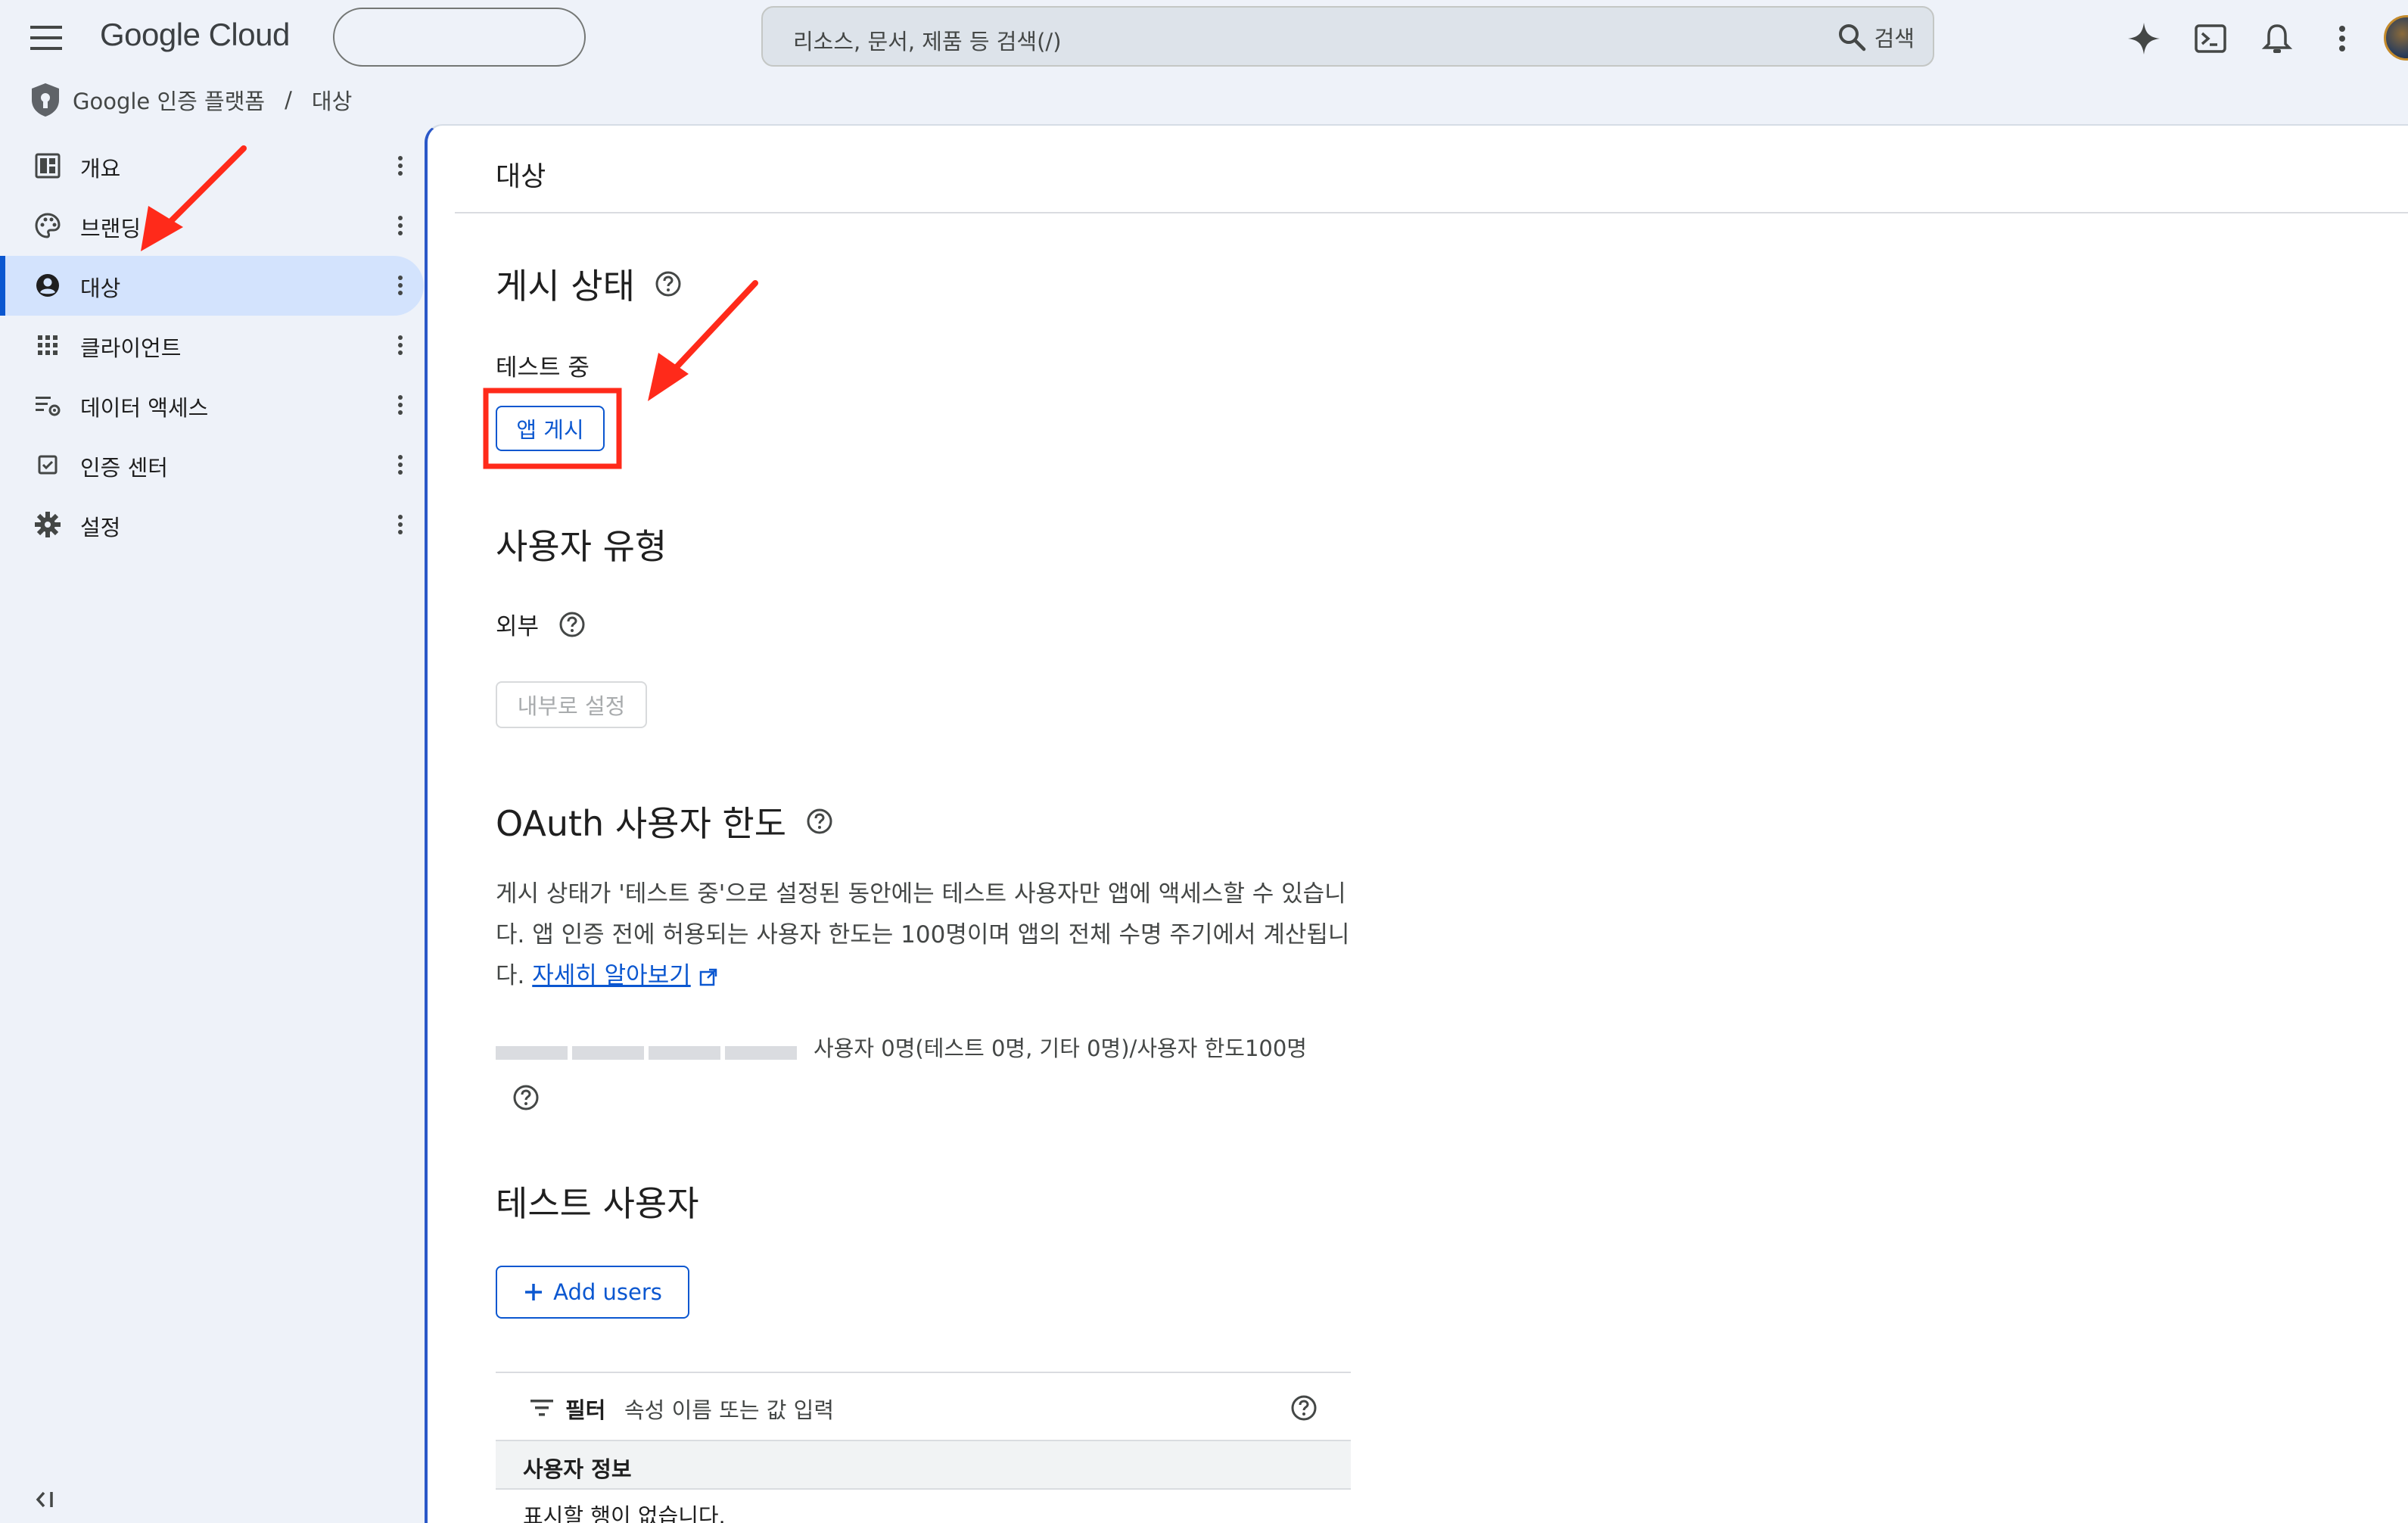 The width and height of the screenshot is (2408, 1523). What do you see at coordinates (212, 405) in the screenshot?
I see `sidebar-item-data-access: 데이터 액세스` at bounding box center [212, 405].